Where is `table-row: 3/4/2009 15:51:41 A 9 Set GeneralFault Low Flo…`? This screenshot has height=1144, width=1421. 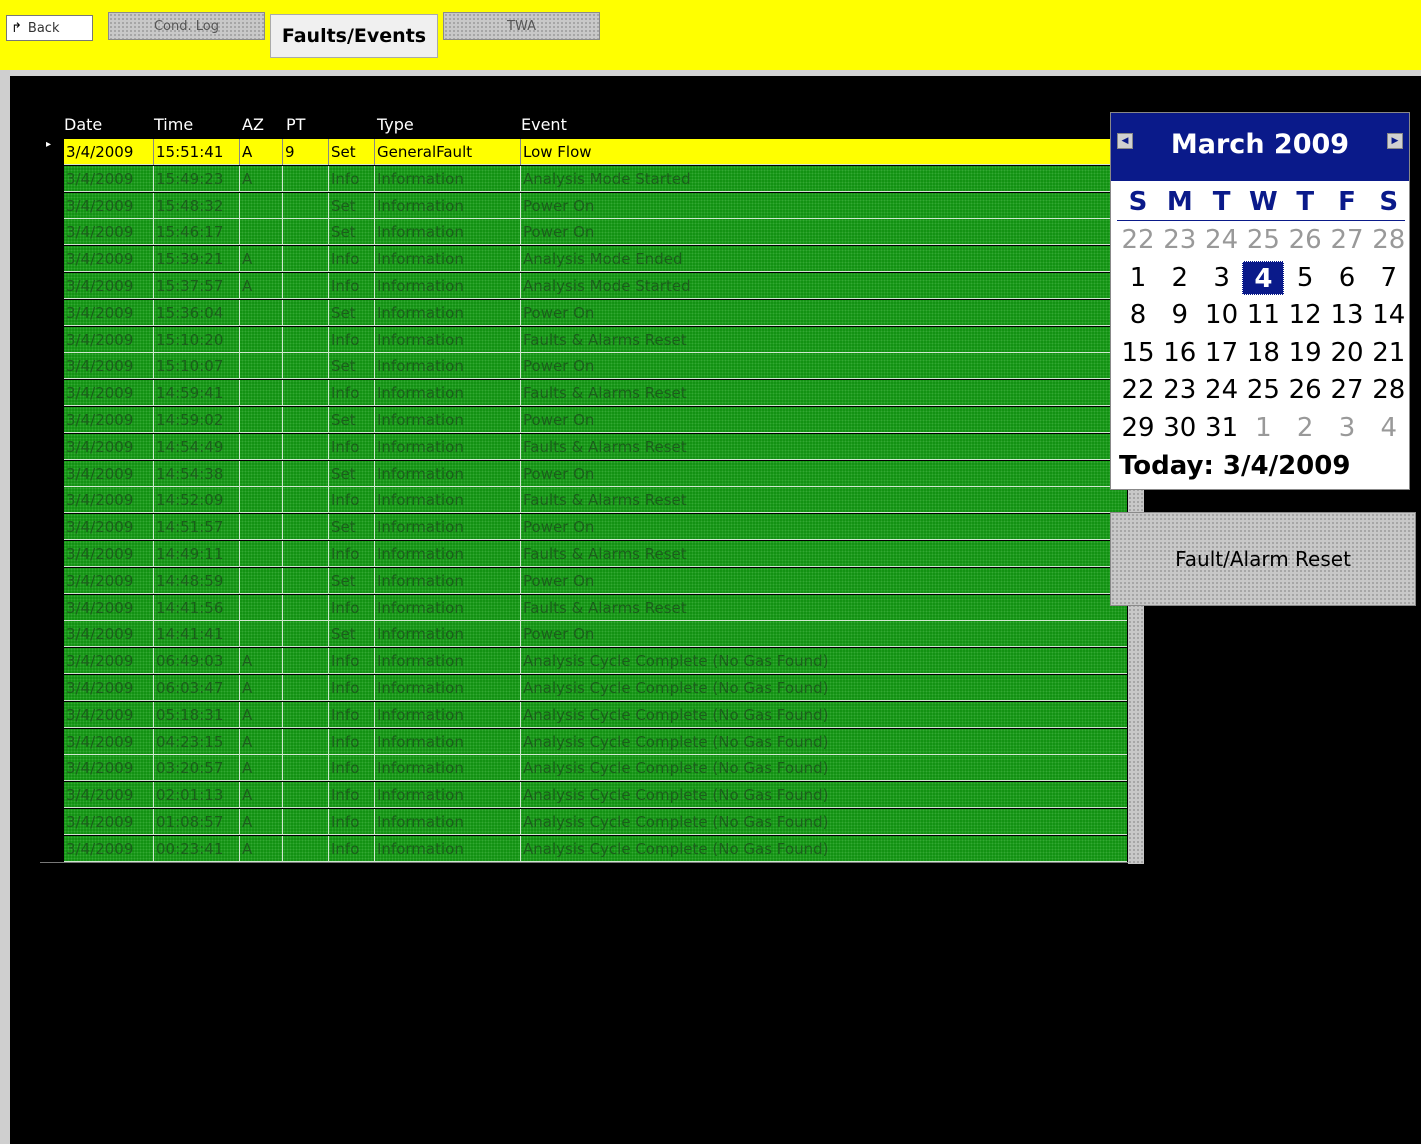
table-row: 3/4/2009 15:51:41 A 9 Set GeneralFault Low Flo… is located at coordinates (595, 152).